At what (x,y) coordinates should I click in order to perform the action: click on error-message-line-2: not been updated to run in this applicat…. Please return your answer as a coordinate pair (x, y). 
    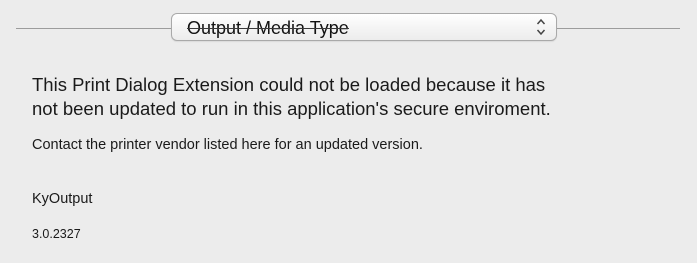
    Looking at the image, I should click on (291, 108).